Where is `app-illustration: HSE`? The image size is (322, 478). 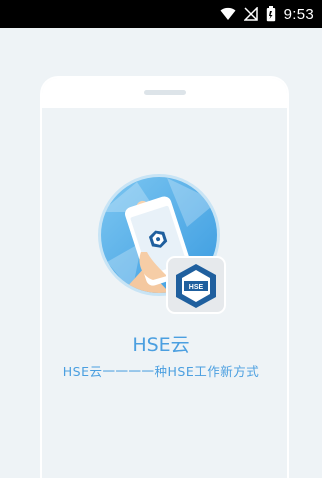 app-illustration: HSE is located at coordinates (162, 244).